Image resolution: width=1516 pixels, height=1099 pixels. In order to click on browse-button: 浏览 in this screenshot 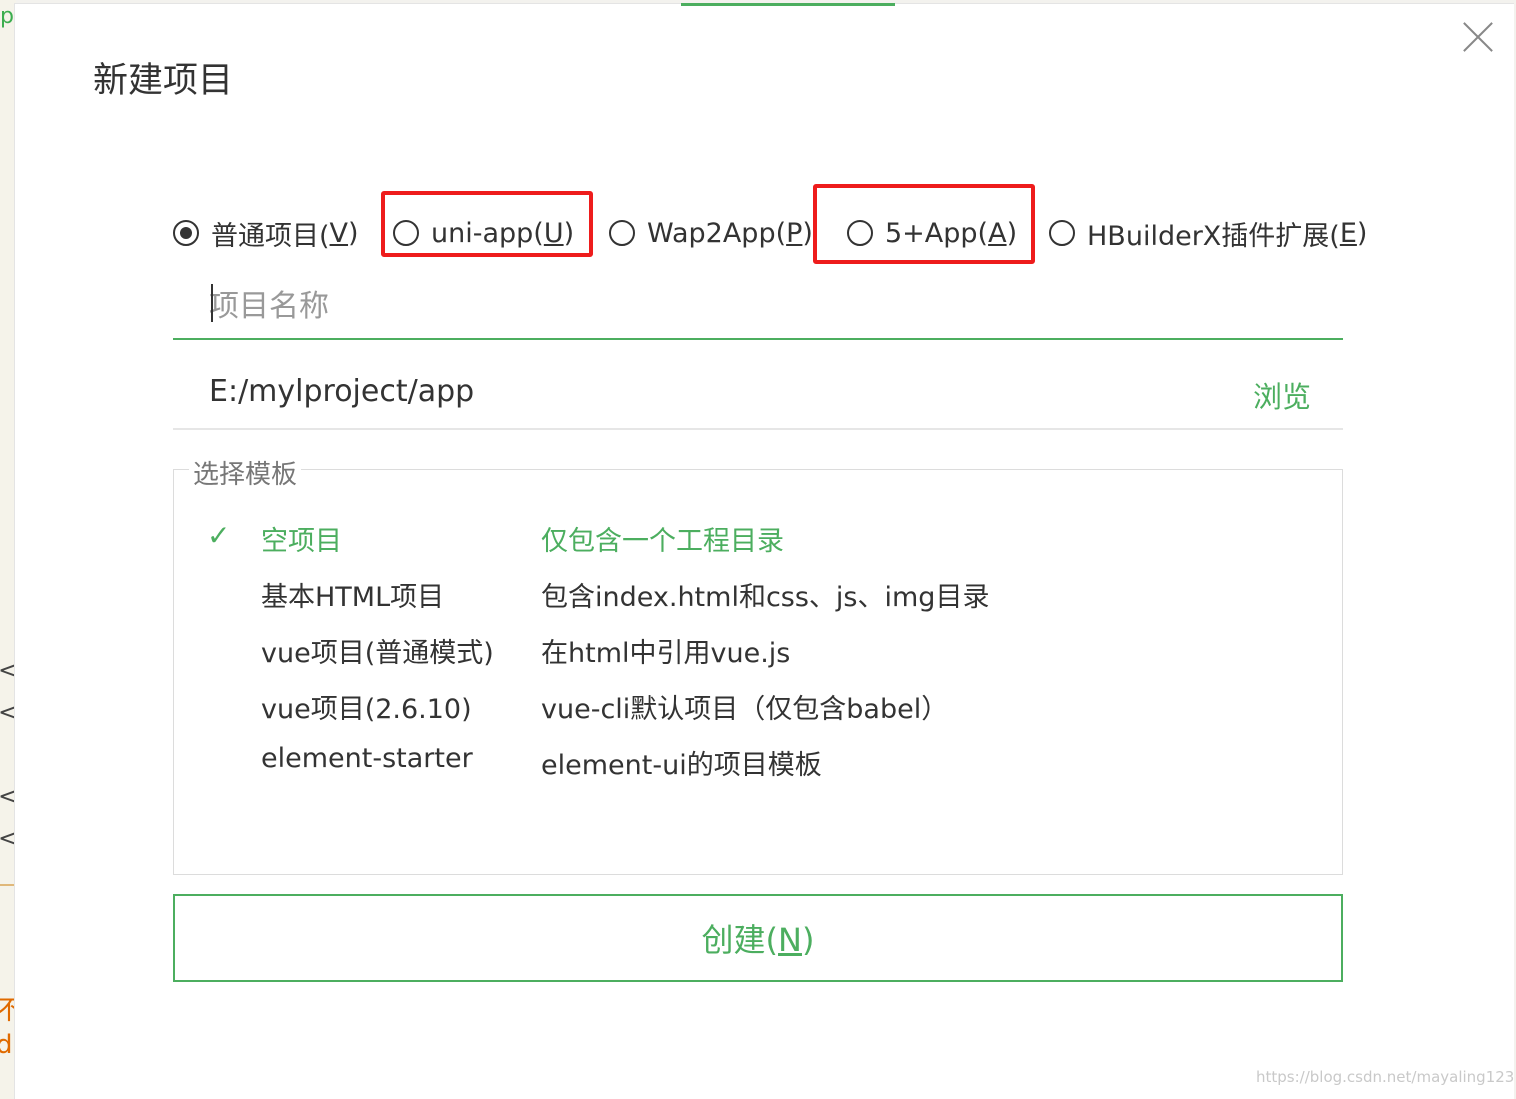, I will do `click(1282, 395)`.